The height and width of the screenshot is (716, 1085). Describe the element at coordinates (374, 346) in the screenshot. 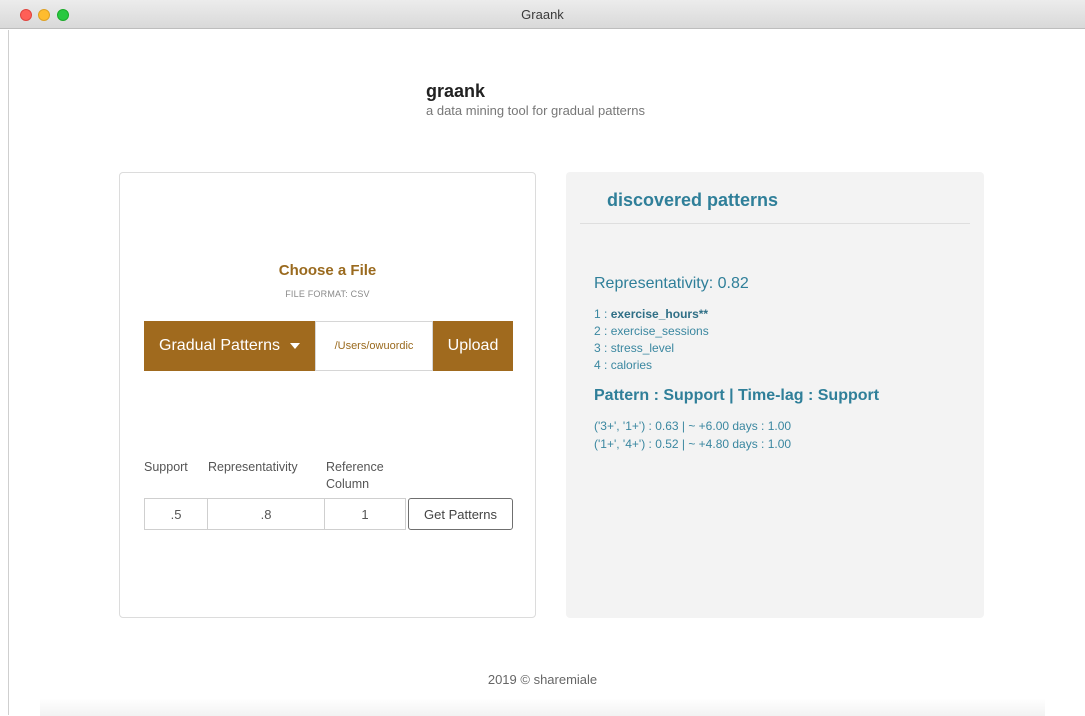

I see `file-path-field: /Users/owuordic` at that location.